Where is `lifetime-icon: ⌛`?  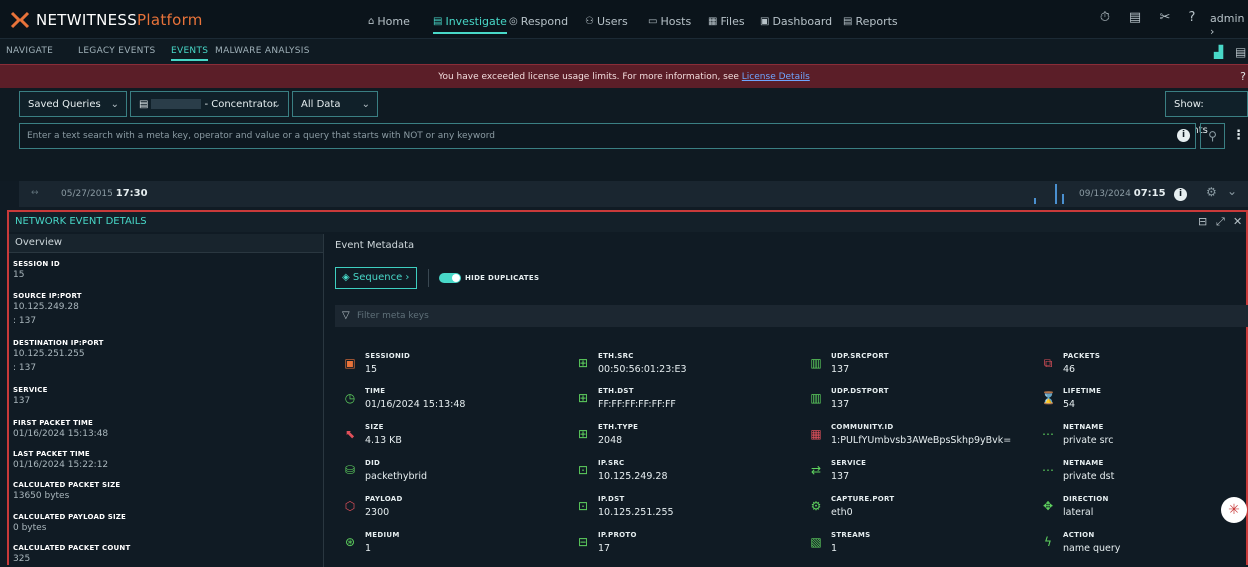
lifetime-icon: ⌛ is located at coordinates (1048, 398).